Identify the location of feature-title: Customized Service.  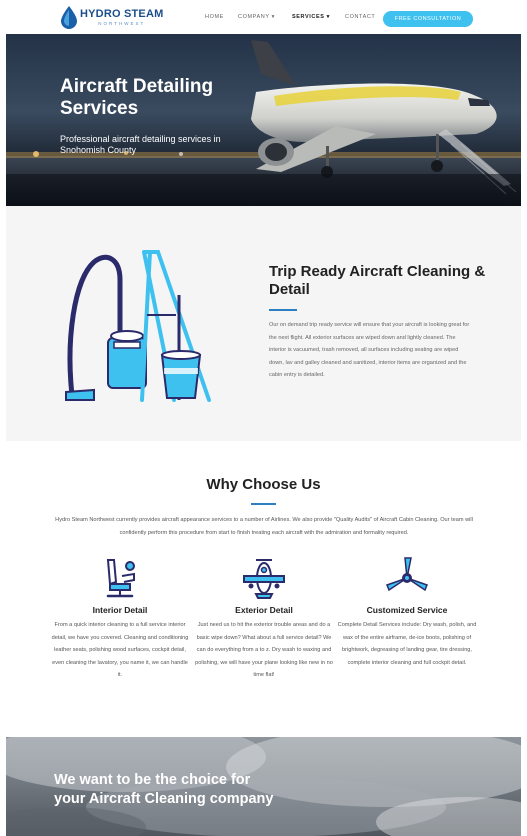
(407, 610).